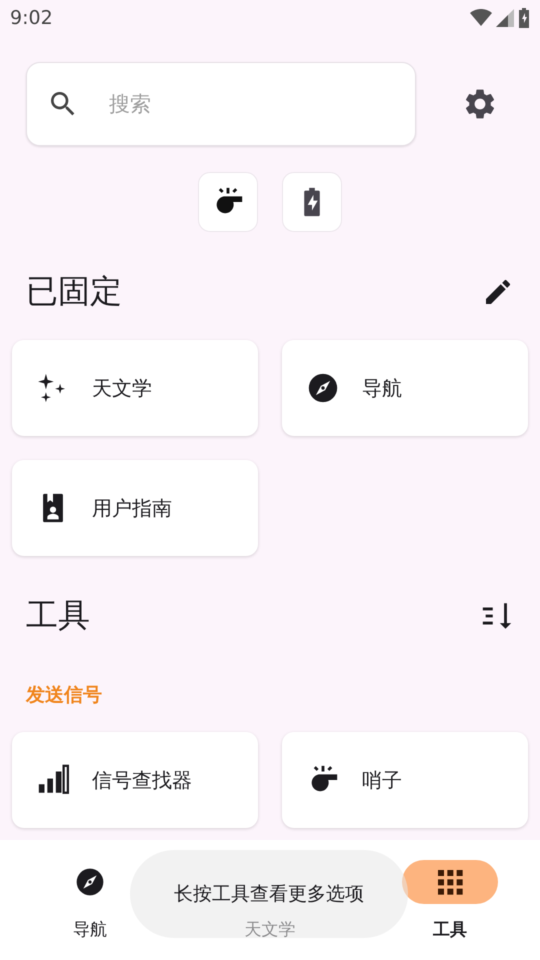 This screenshot has width=540, height=960. I want to click on group-heading: 发送信号, so click(63, 695).